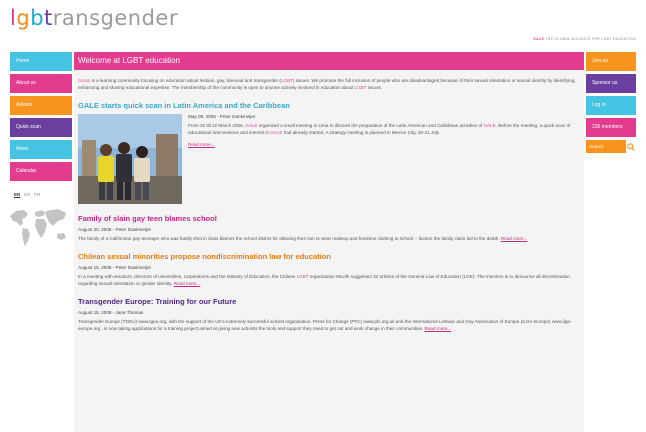  What do you see at coordinates (115, 267) in the screenshot?
I see `article-meta: August 15, 2008 - Peter Dankmeijer` at bounding box center [115, 267].